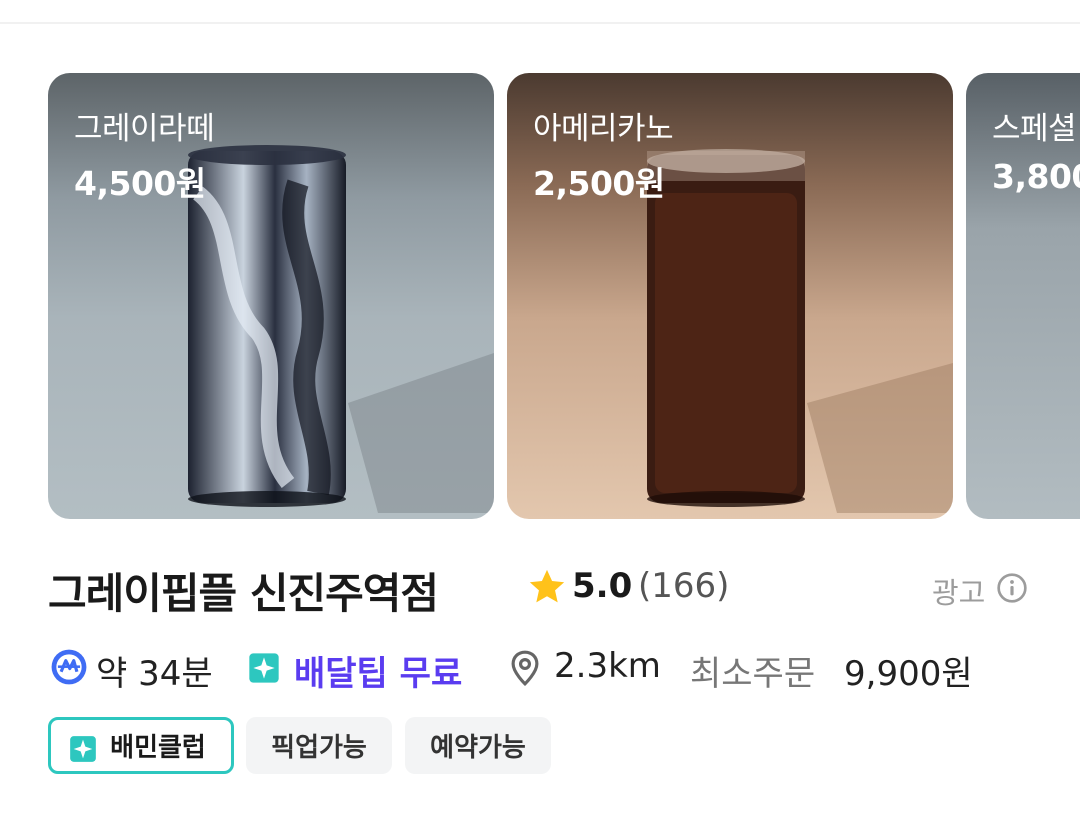 The height and width of the screenshot is (817, 1080). Describe the element at coordinates (547, 586) in the screenshot. I see `star-icon` at that location.